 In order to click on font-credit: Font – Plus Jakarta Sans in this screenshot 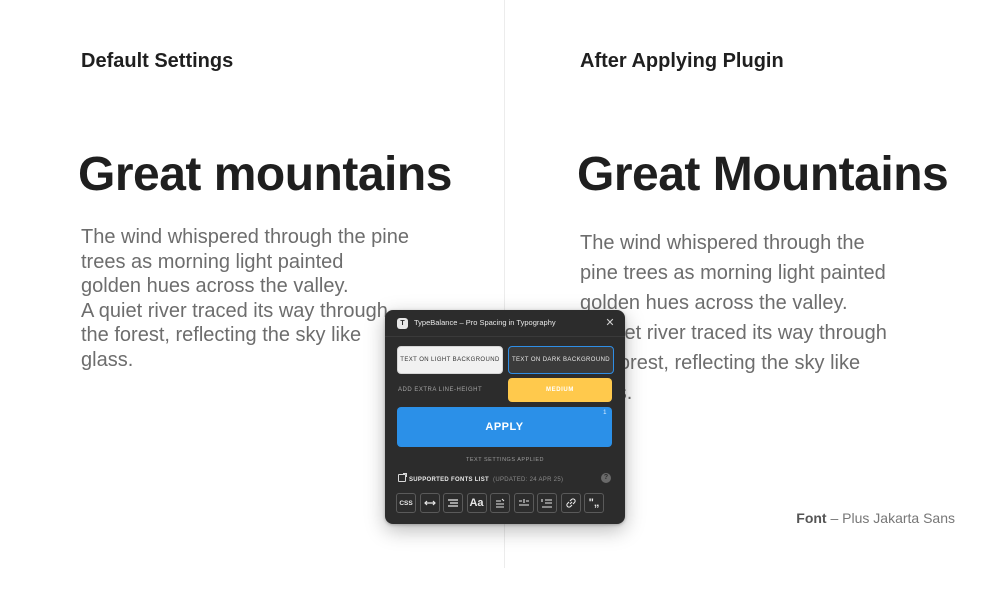, I will do `click(875, 518)`.